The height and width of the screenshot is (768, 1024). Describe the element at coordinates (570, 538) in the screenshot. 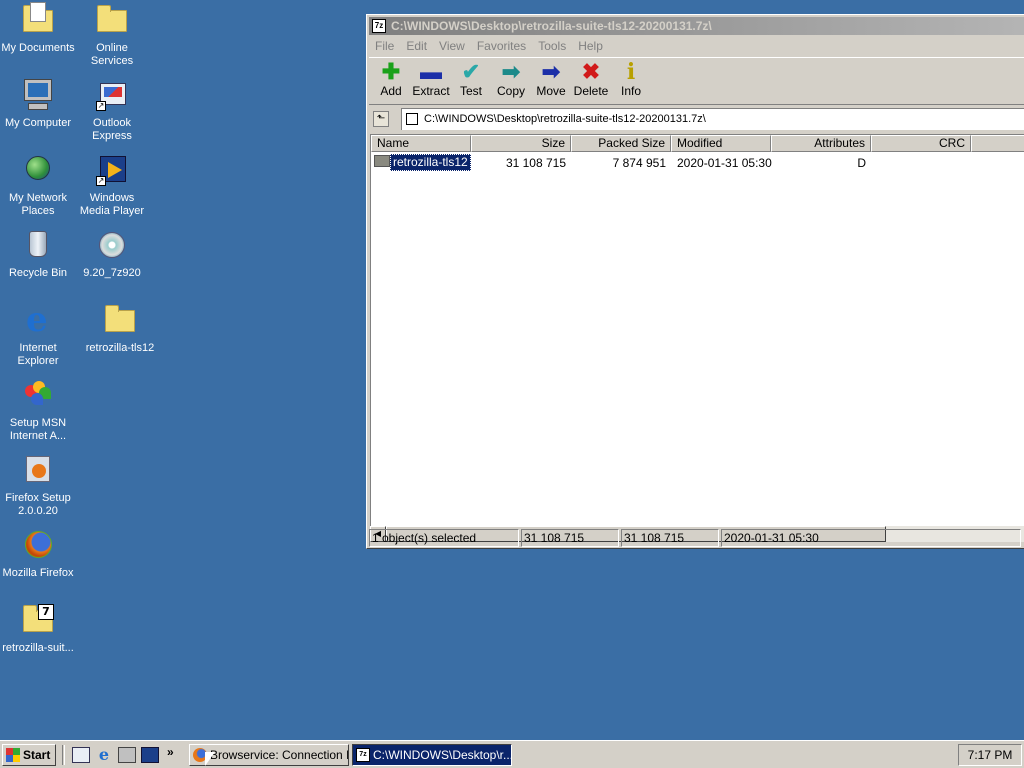

I see `status-size: 31 108 715` at that location.